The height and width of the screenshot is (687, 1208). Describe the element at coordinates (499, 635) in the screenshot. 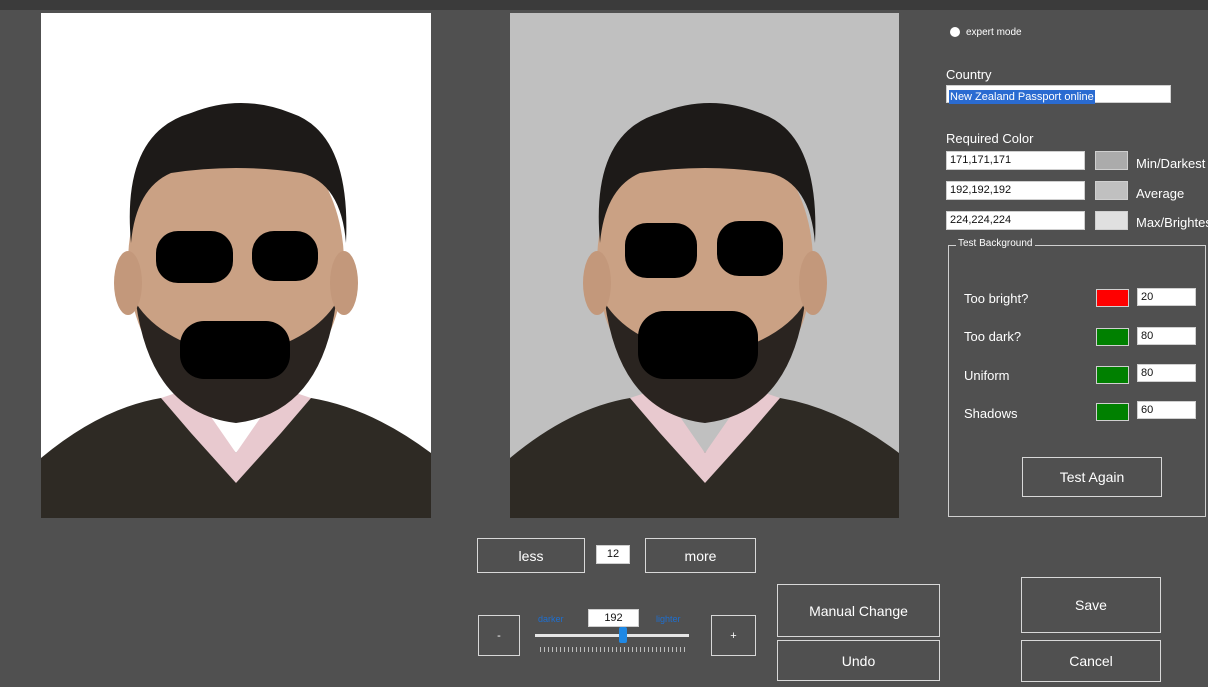

I see `decrease-brightness-button: -` at that location.